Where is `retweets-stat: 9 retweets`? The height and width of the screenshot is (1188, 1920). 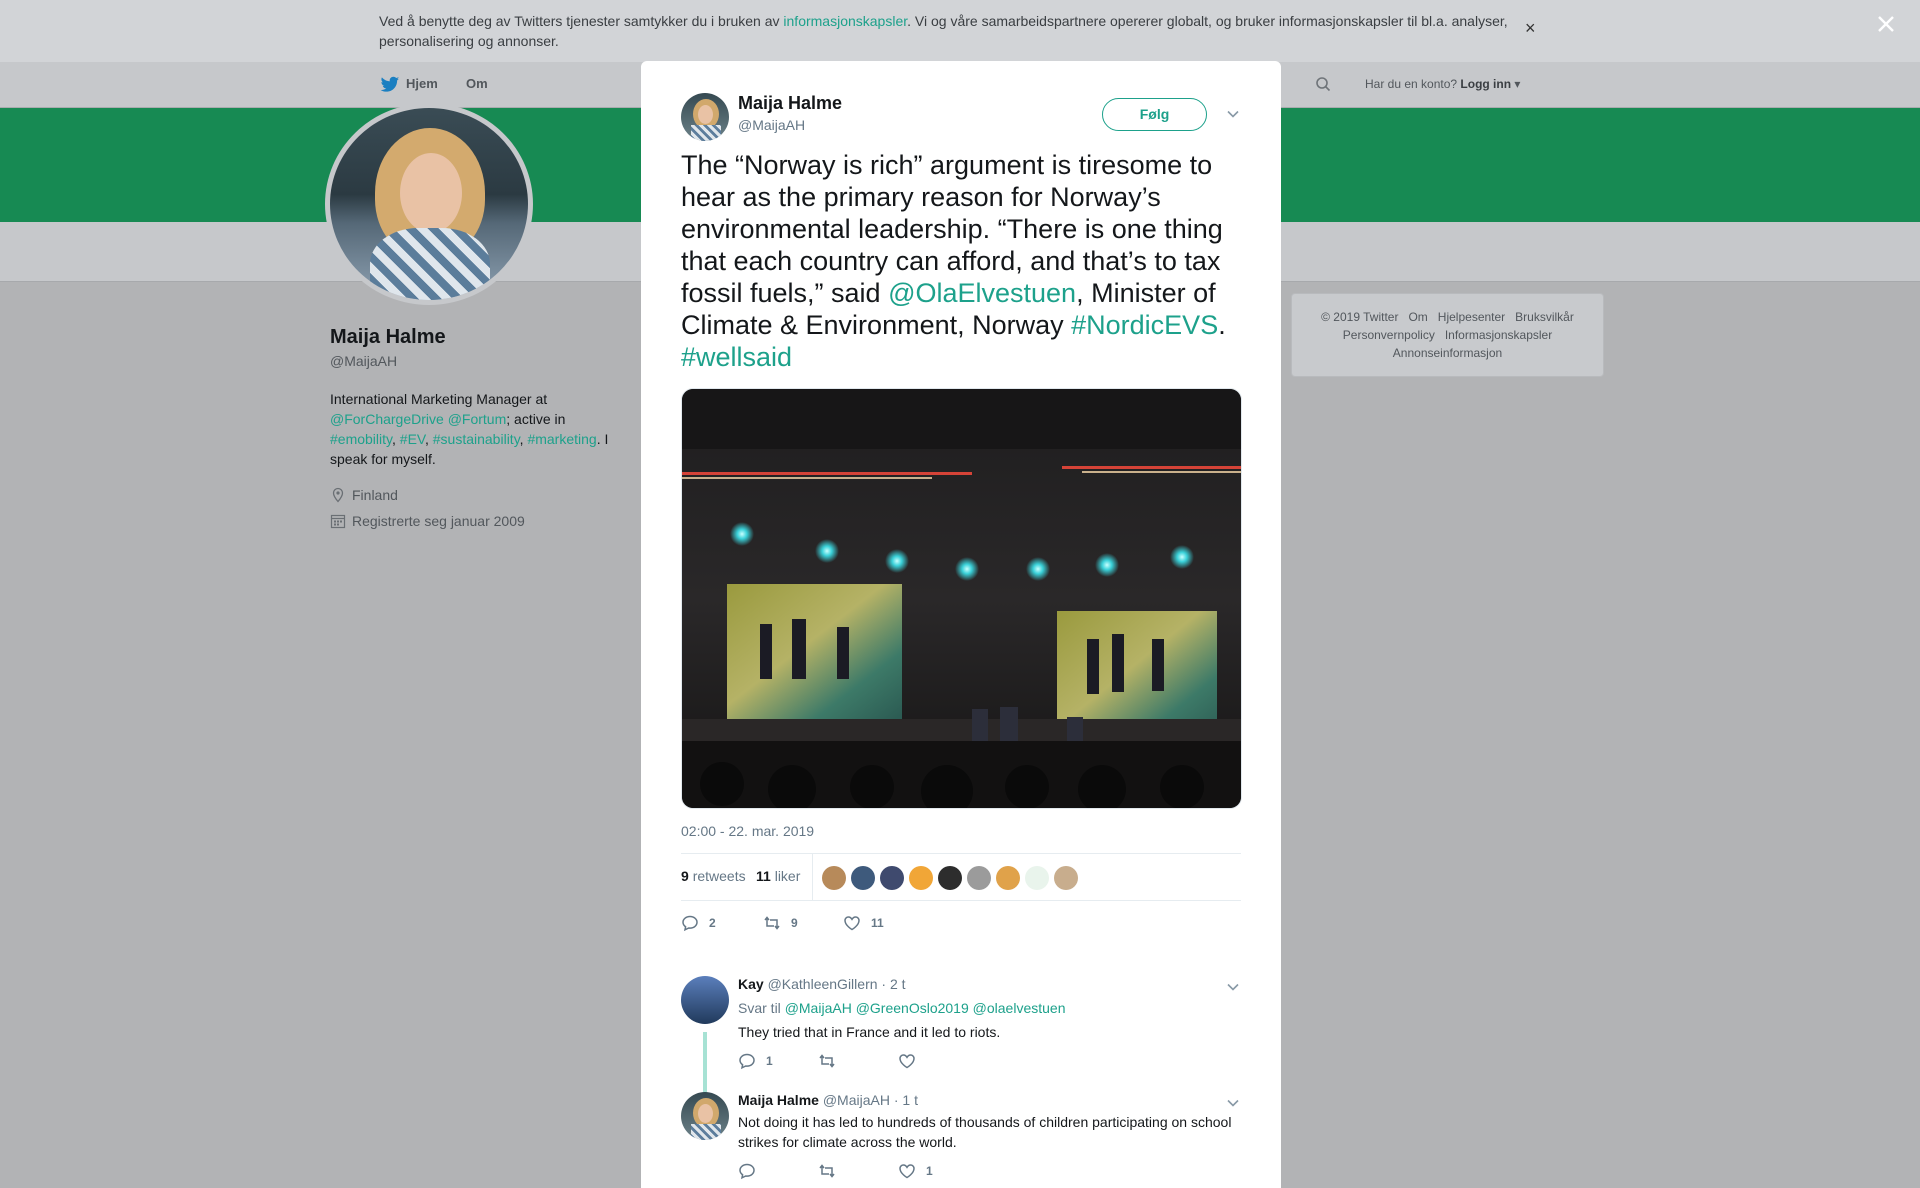
retweets-stat: 9 retweets is located at coordinates (713, 876).